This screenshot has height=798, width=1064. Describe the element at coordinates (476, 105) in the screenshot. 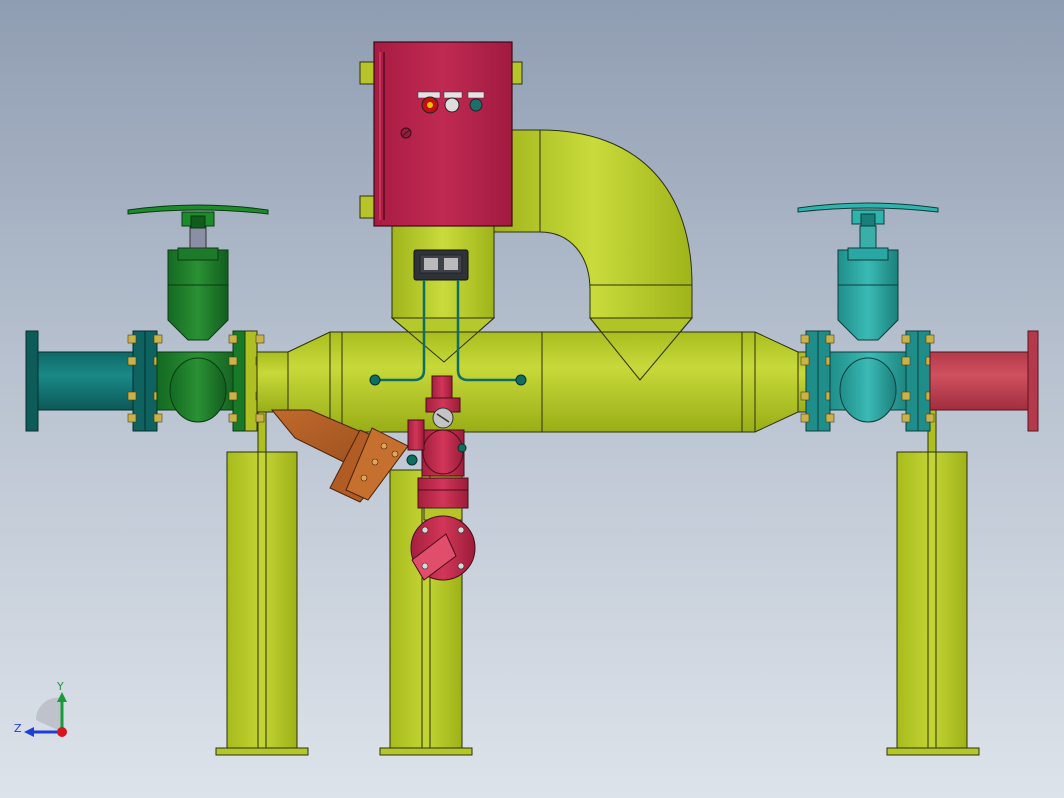

I see `green-button-icon` at that location.